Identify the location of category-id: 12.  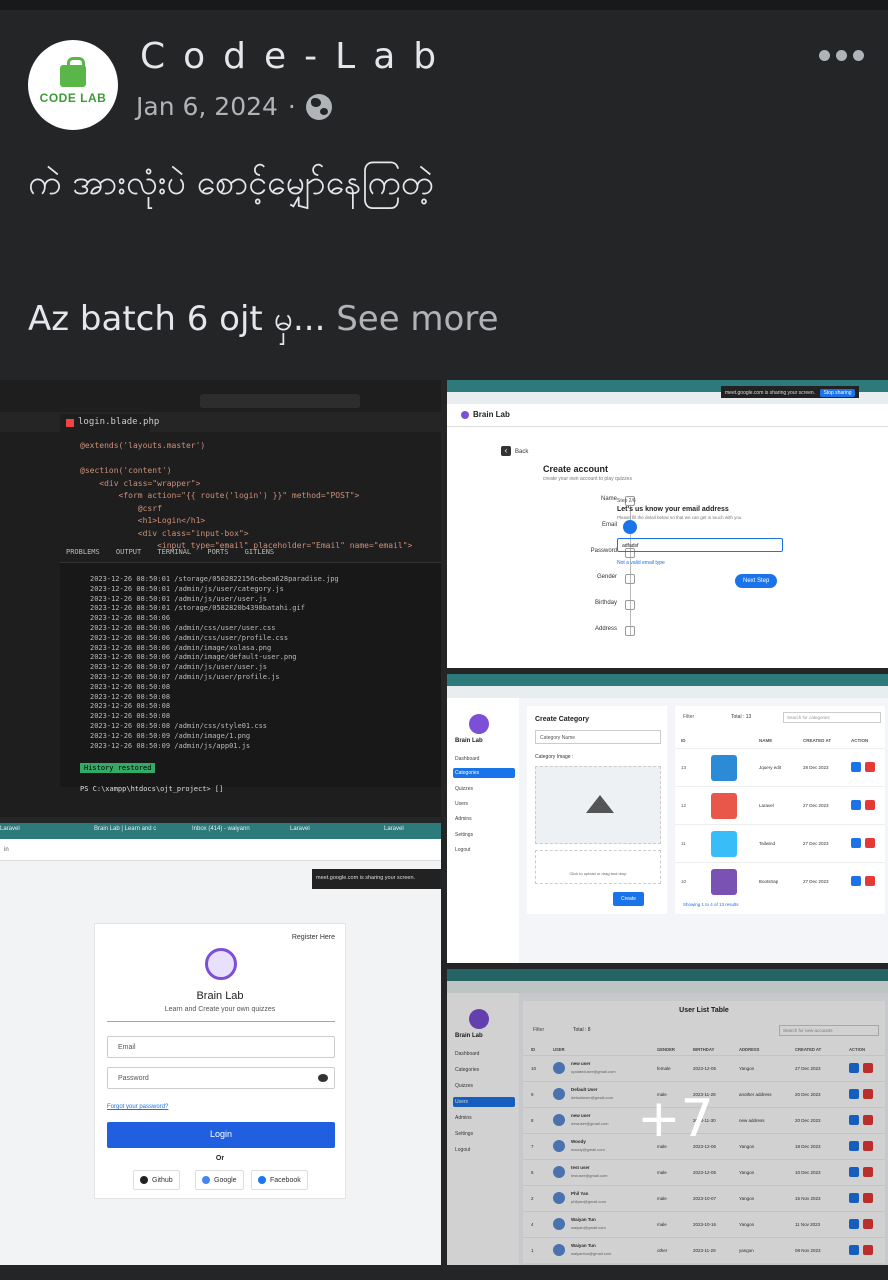
(684, 805).